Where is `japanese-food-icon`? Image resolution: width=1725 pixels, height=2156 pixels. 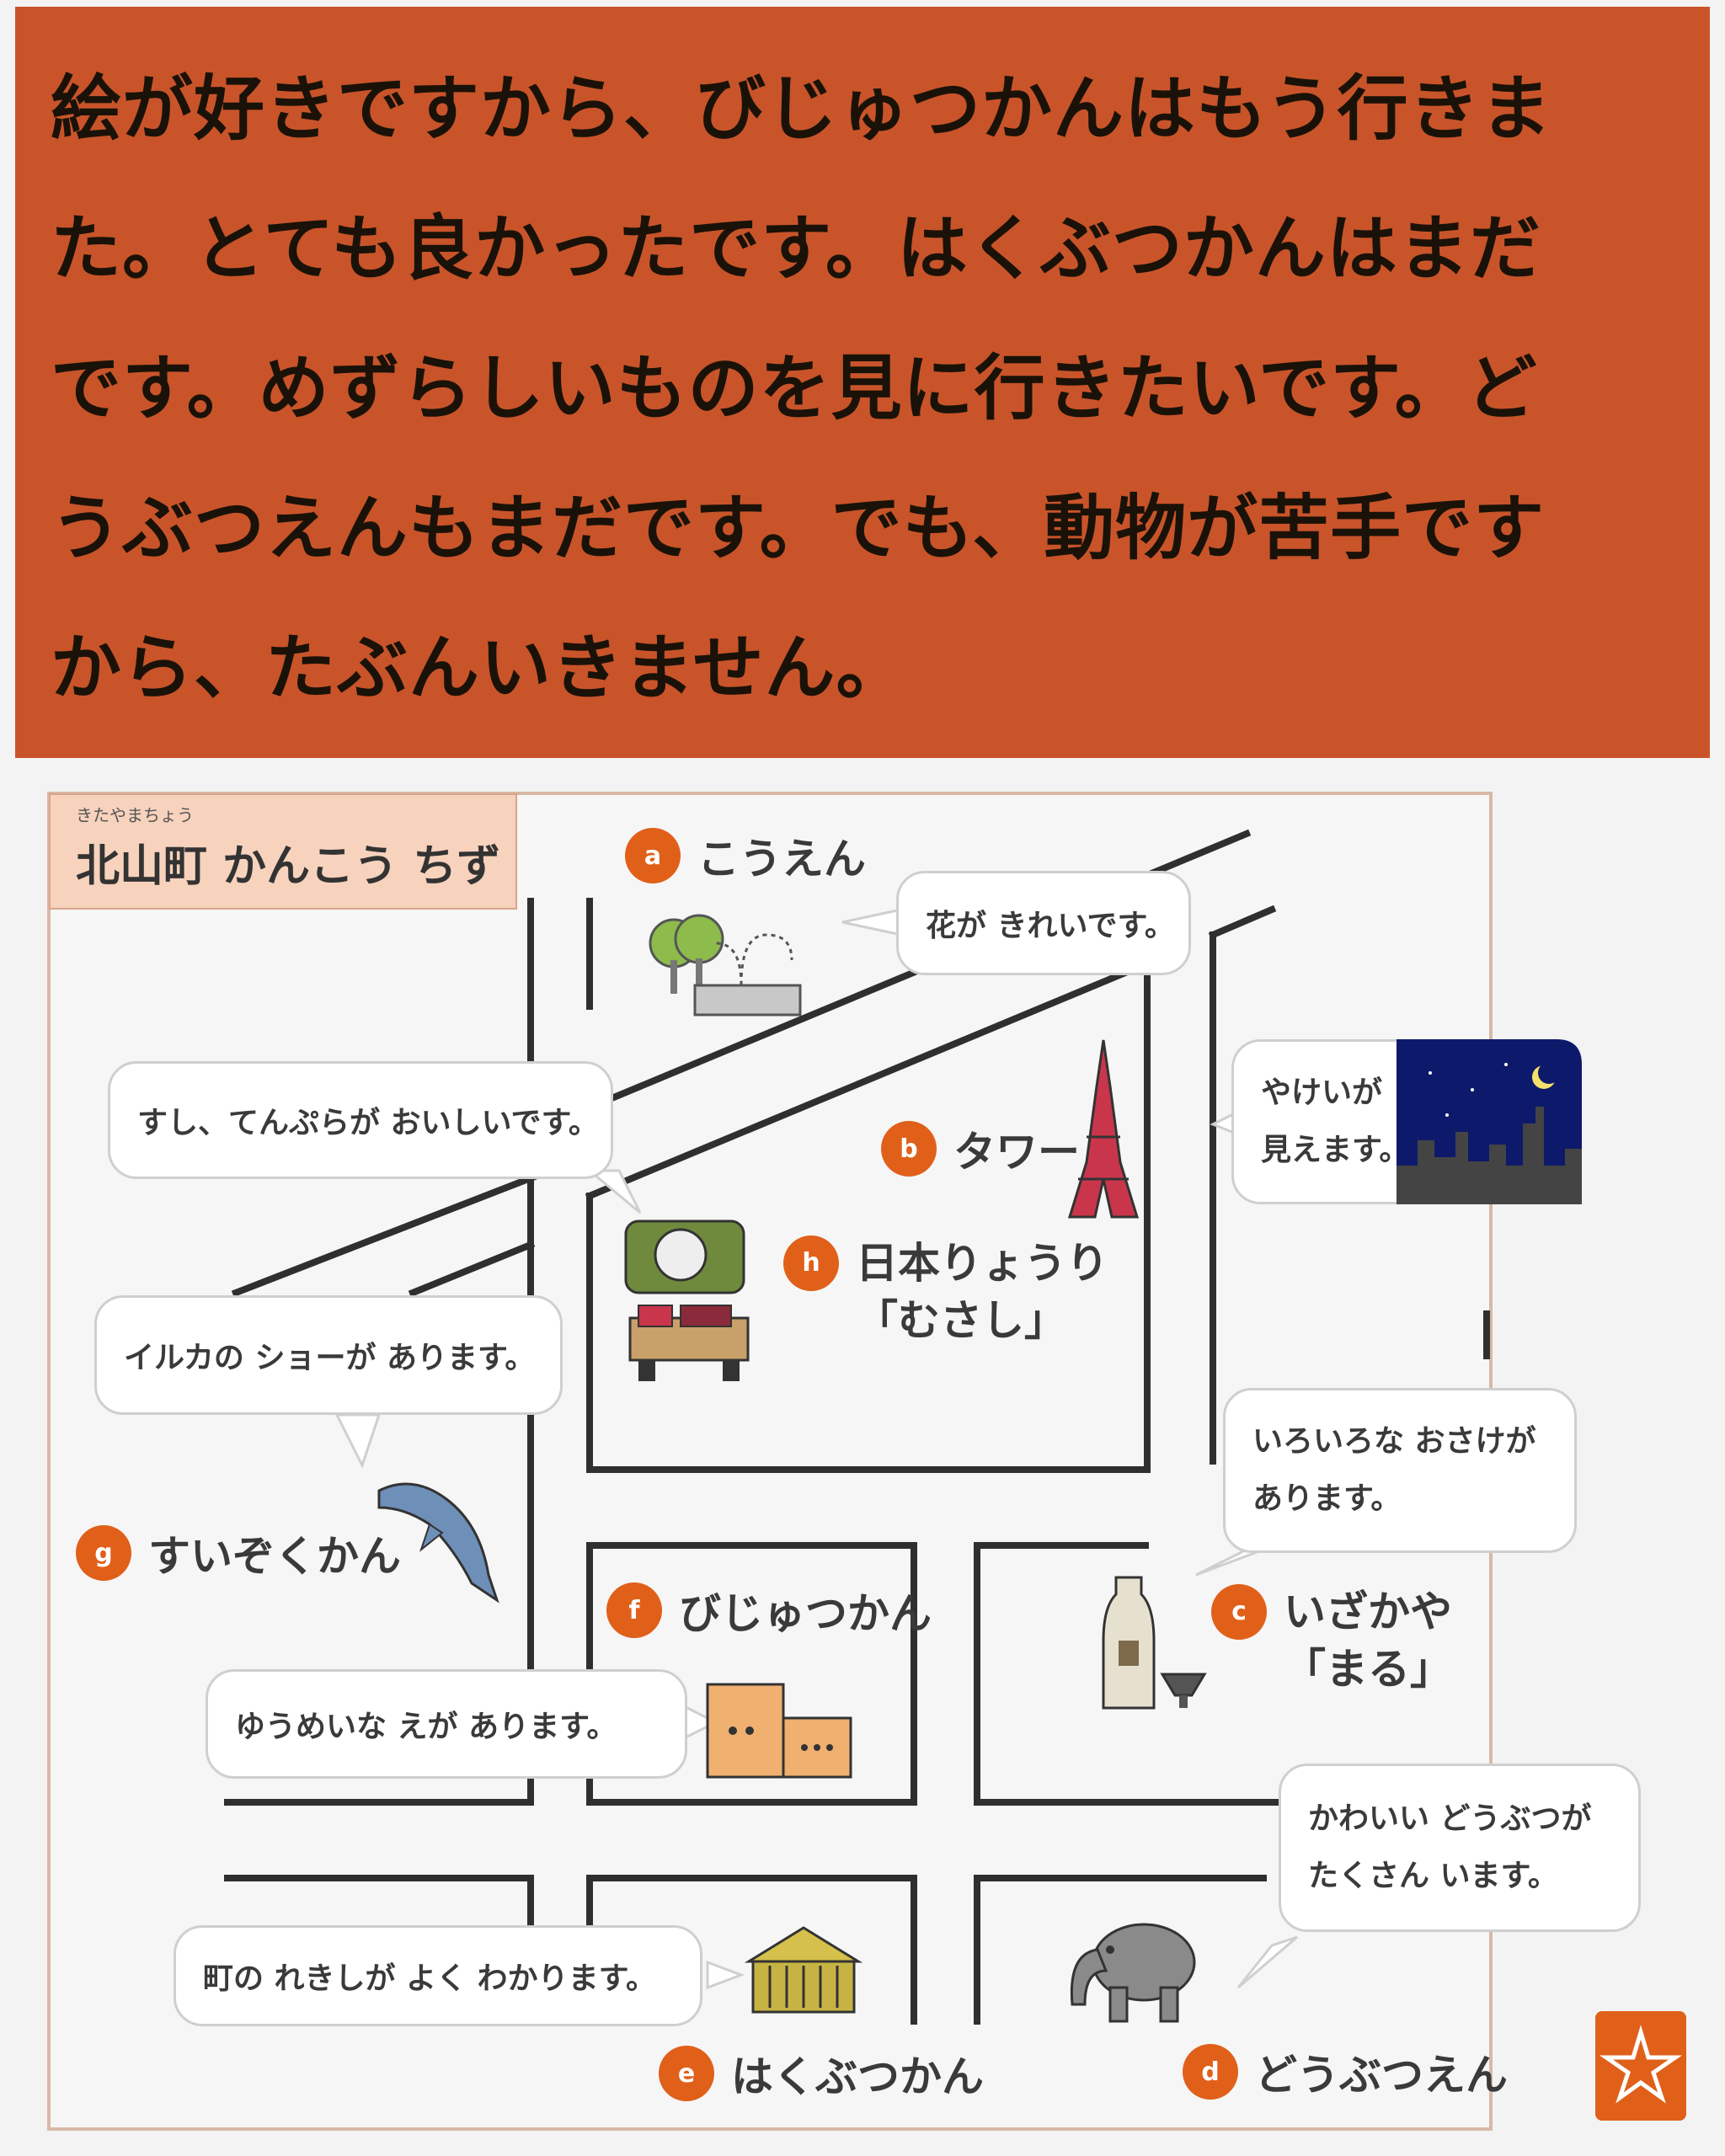
japanese-food-icon is located at coordinates (687, 1300).